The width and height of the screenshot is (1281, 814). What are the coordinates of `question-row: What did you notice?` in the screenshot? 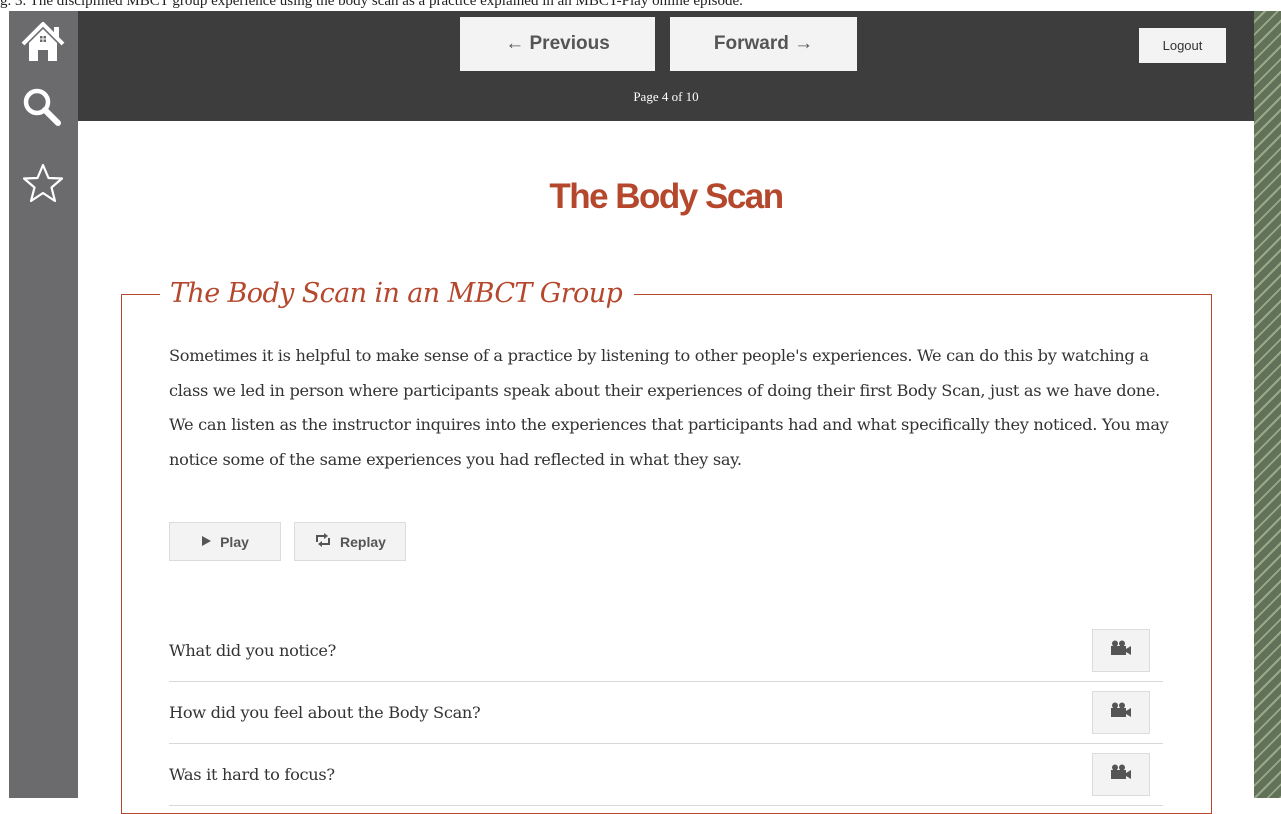 It's located at (666, 651).